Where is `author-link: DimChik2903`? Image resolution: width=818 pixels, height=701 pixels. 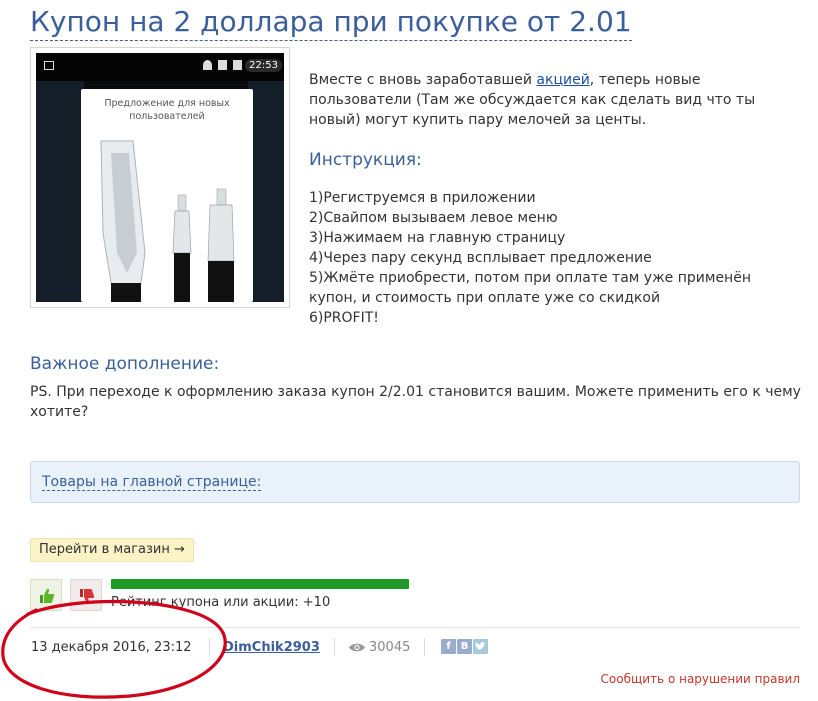
author-link: DimChik2903 is located at coordinates (271, 647).